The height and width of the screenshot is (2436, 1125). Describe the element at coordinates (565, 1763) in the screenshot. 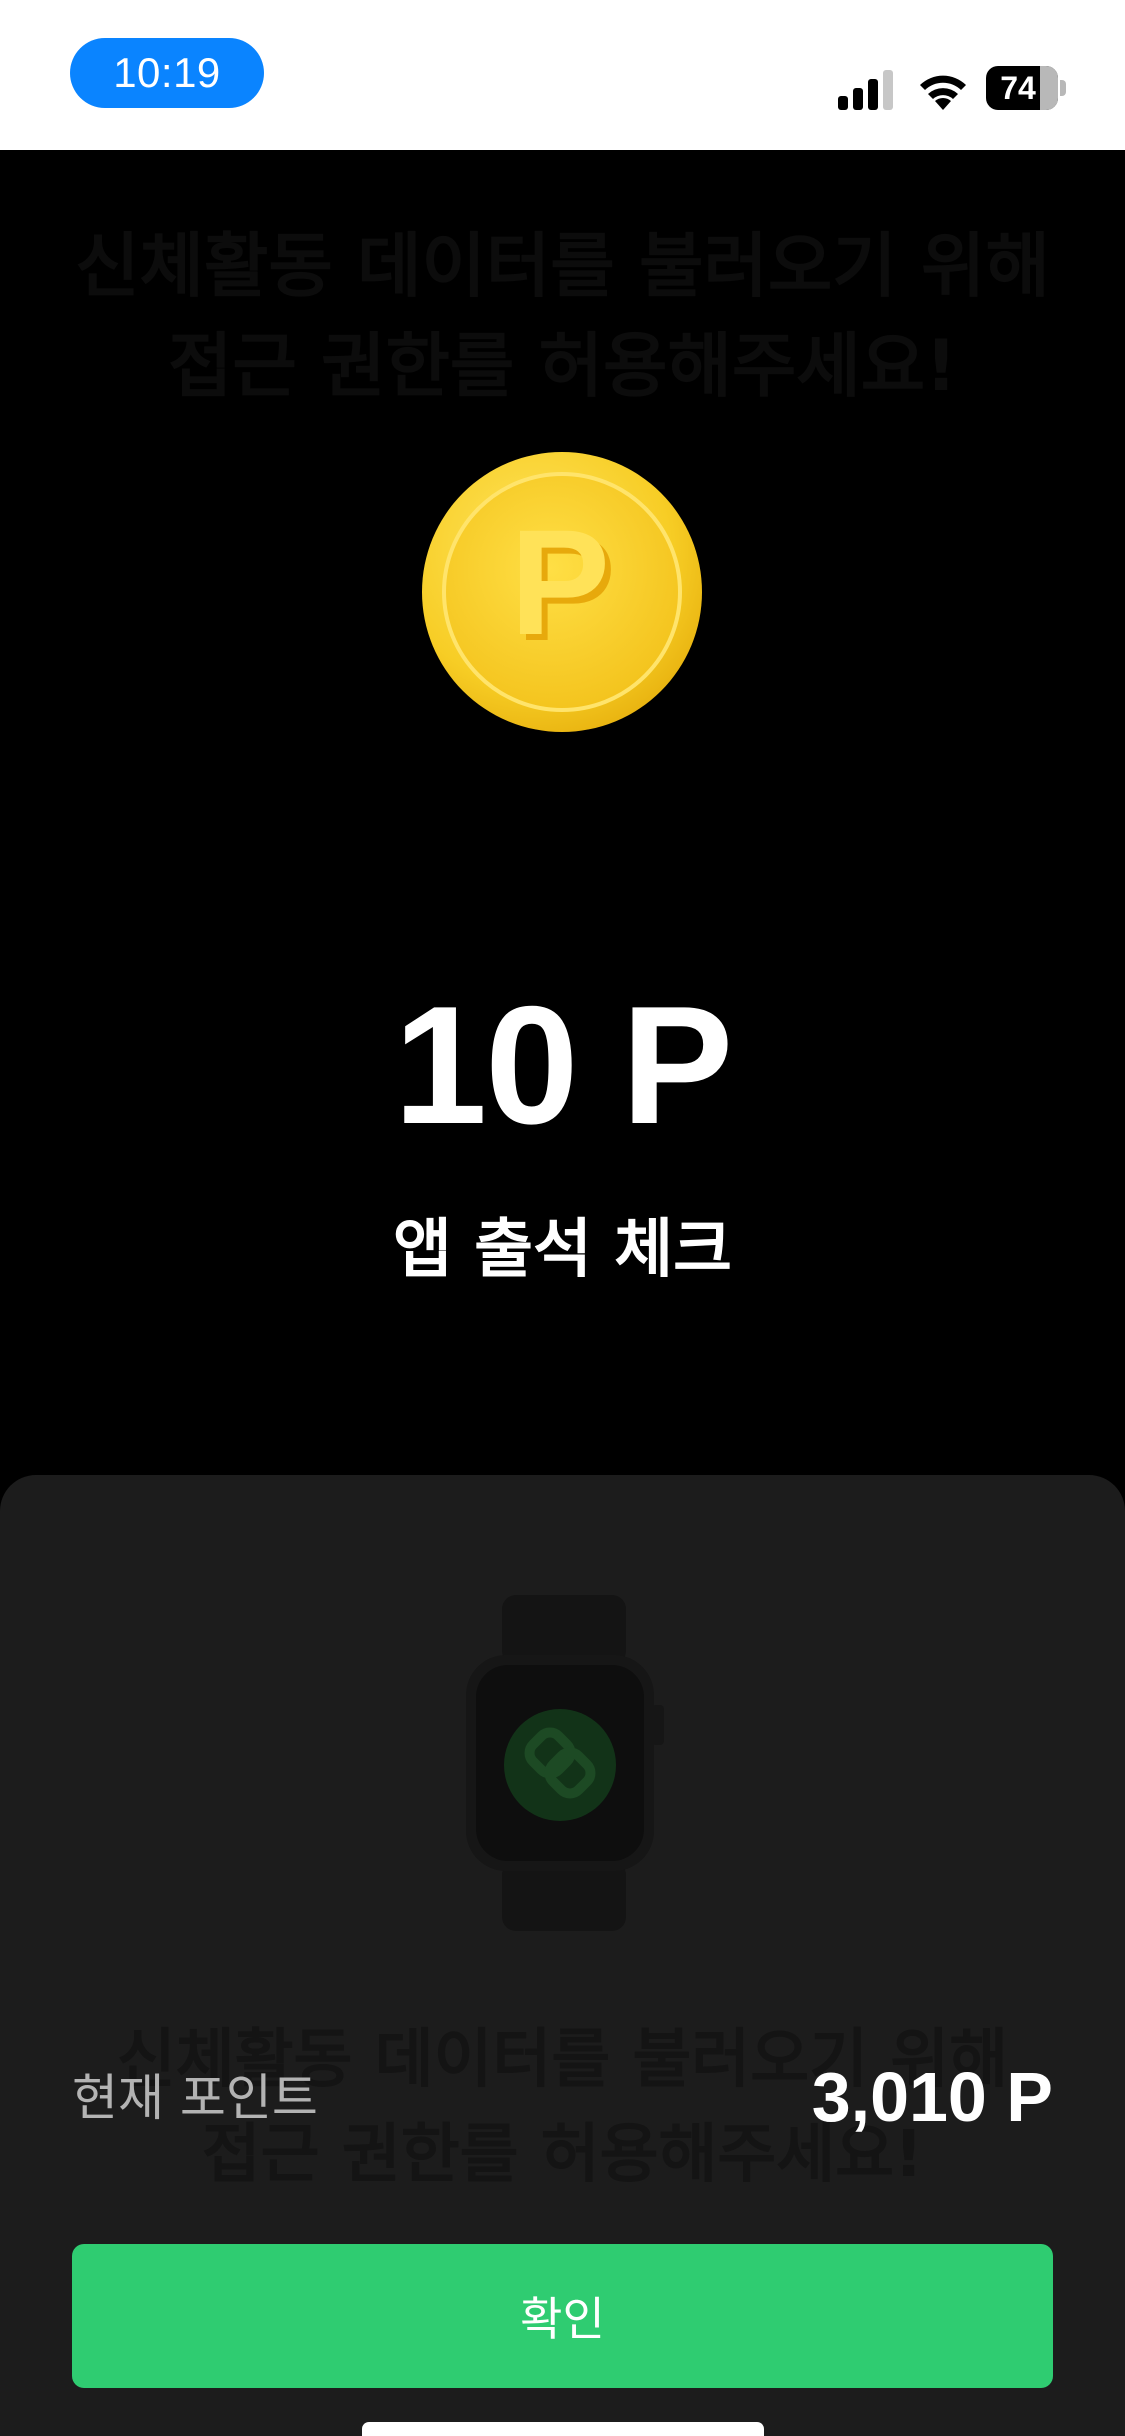

I see `watch-icon` at that location.